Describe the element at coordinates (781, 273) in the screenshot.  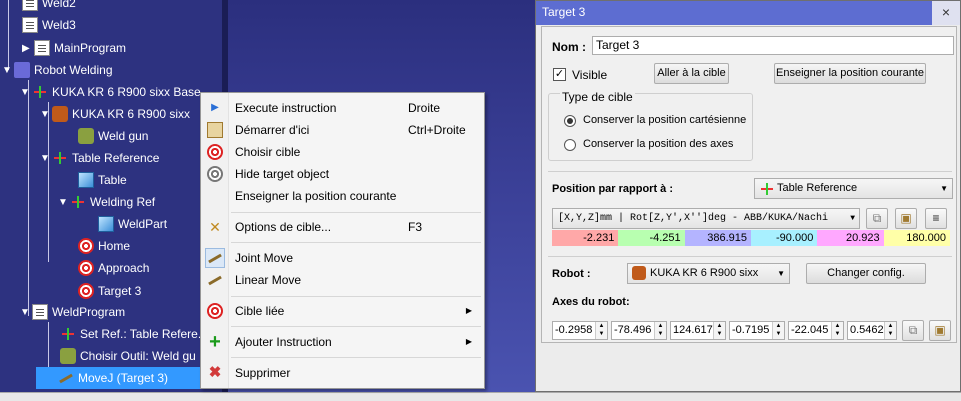
I see `chevron-down-icon: ▼` at that location.